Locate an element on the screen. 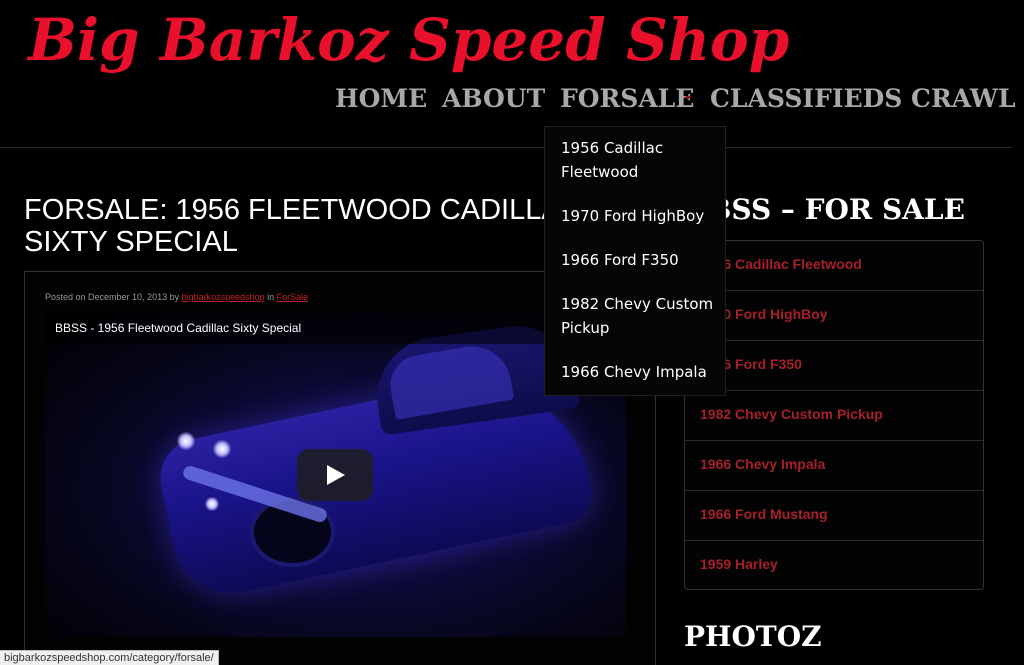  sidebar-item: 1956 Cadillac Fleetwood is located at coordinates (834, 266).